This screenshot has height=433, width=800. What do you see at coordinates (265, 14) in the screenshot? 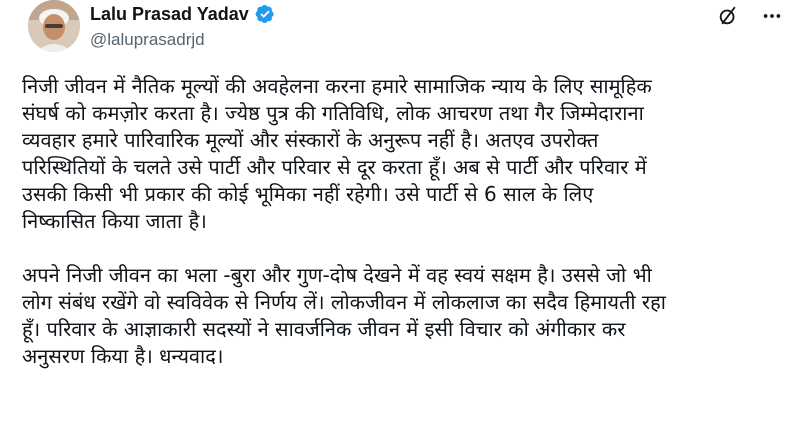
I see `verified-badge-icon` at bounding box center [265, 14].